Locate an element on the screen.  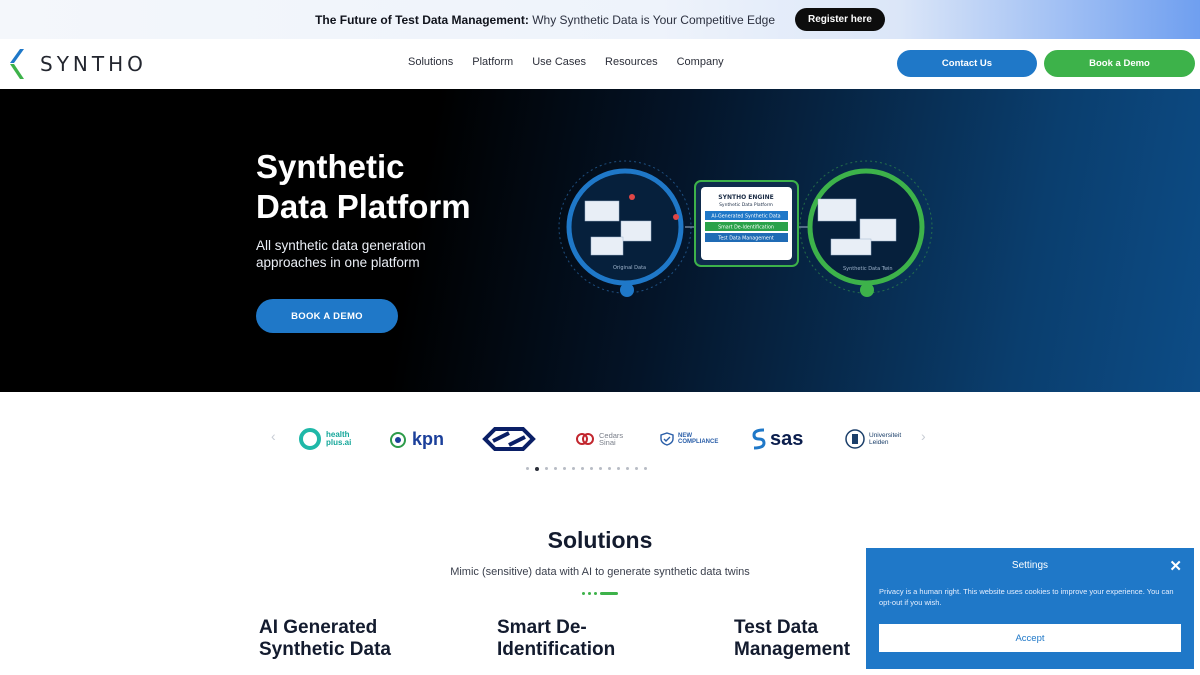
nav-item-solutions: Solutions is located at coordinates (430, 62).